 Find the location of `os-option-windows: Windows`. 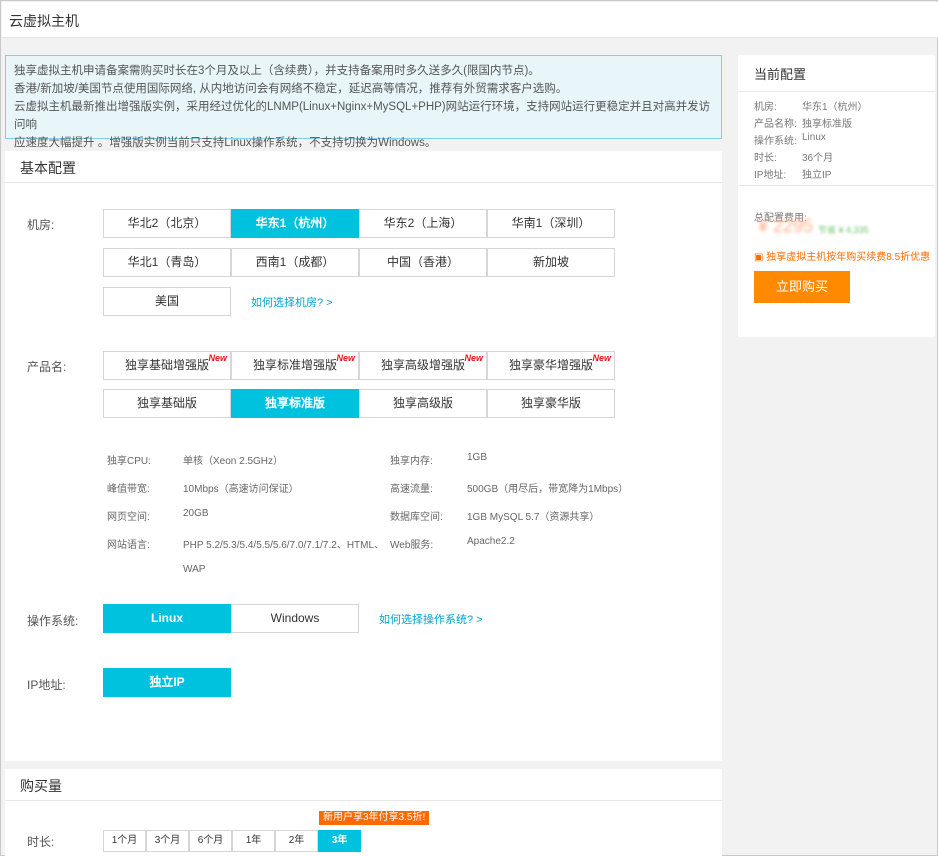

os-option-windows: Windows is located at coordinates (295, 618).